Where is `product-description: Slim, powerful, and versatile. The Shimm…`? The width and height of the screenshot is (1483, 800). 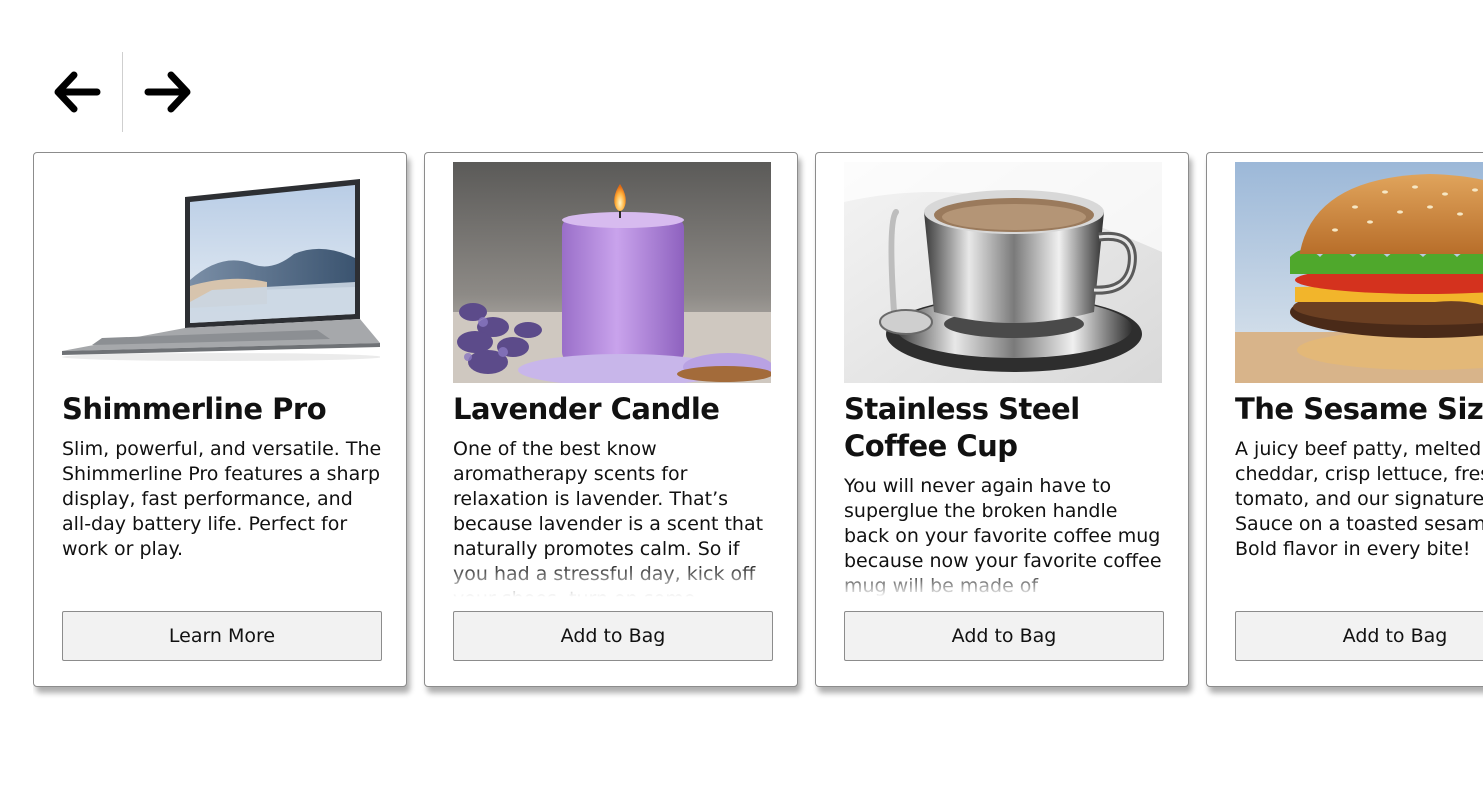
product-description: Slim, powerful, and versatile. The Shimm… is located at coordinates (222, 499).